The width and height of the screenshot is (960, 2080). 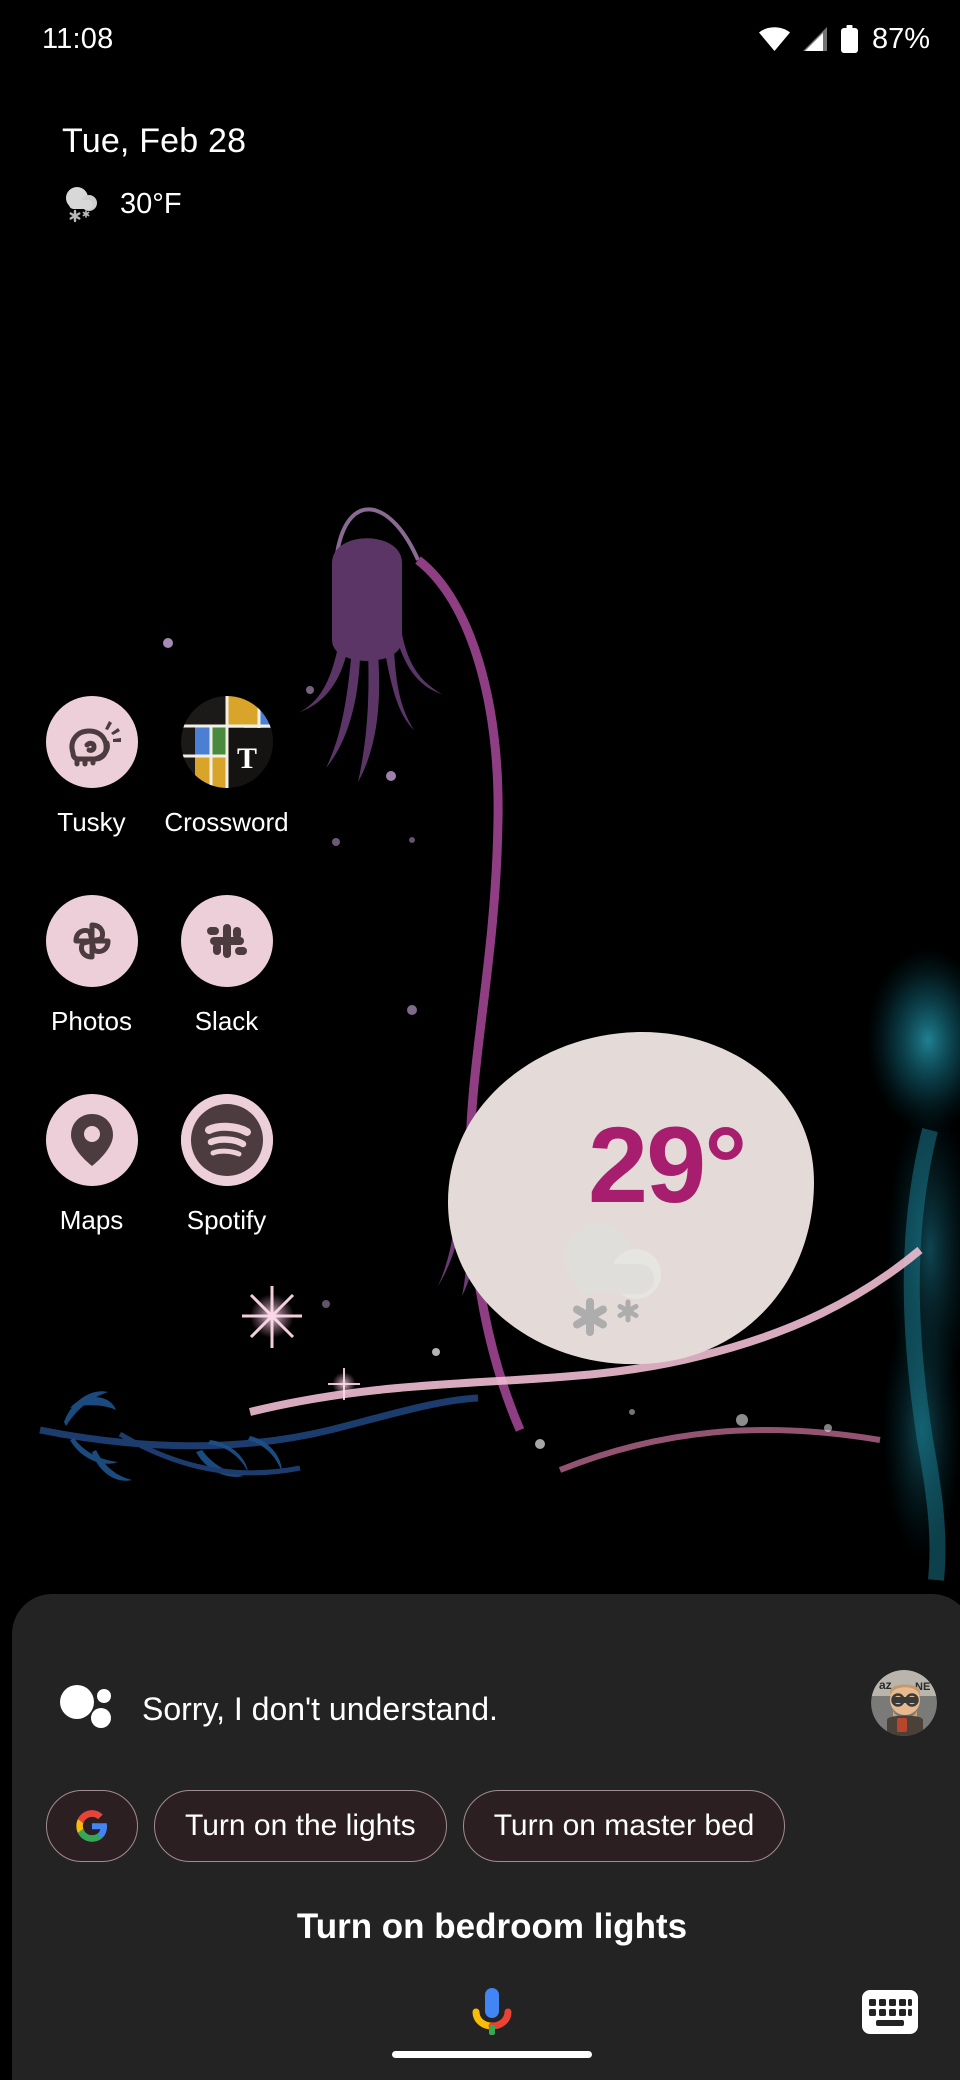 What do you see at coordinates (226, 1021) in the screenshot?
I see `app-label: Slack` at bounding box center [226, 1021].